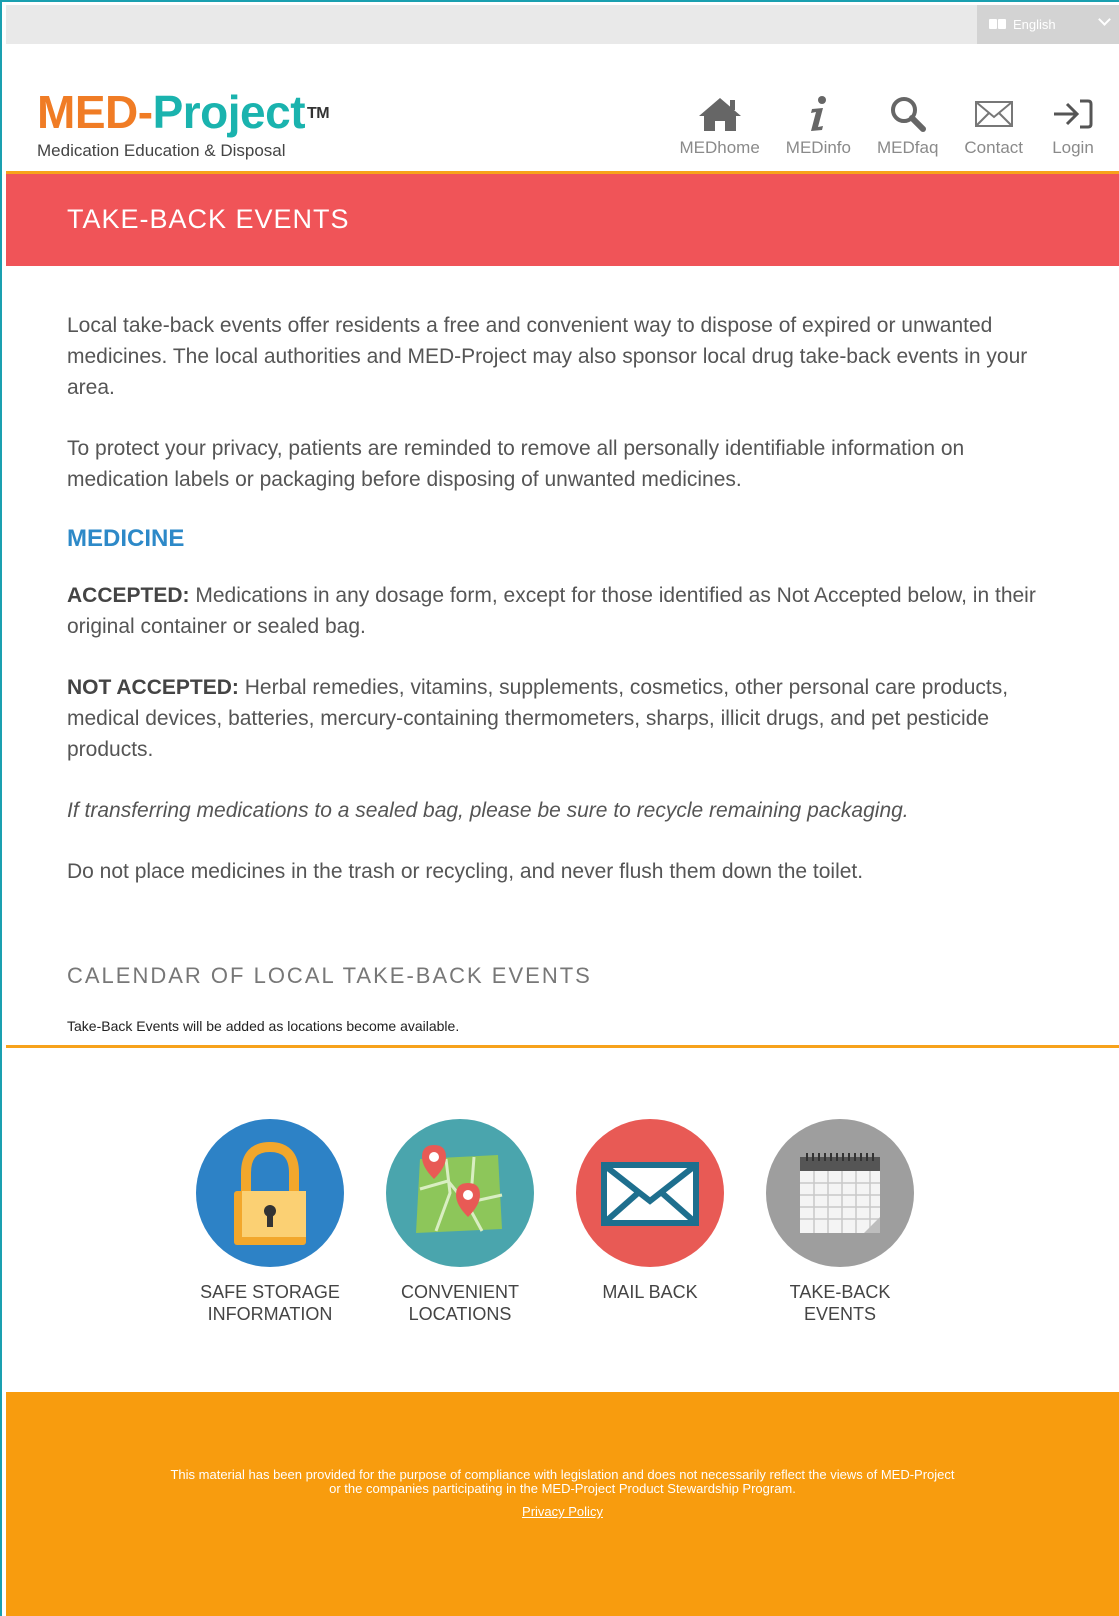  What do you see at coordinates (459, 1303) in the screenshot?
I see `quick-link-label: CONVENIENT LOCATIONS` at bounding box center [459, 1303].